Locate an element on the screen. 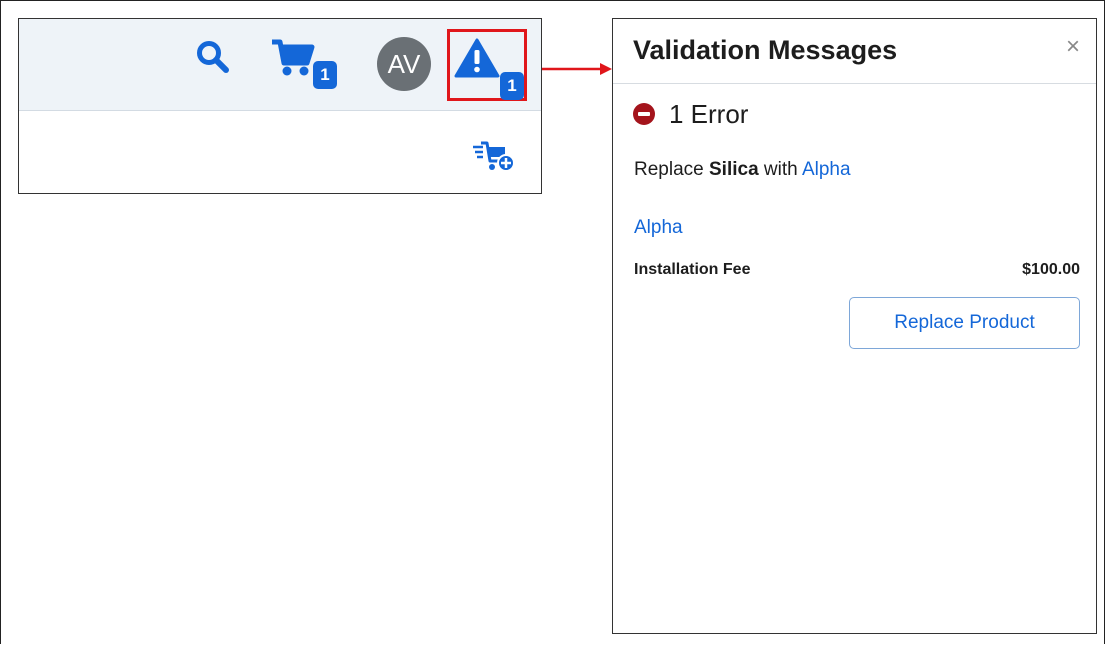 The height and width of the screenshot is (645, 1105). toolbar: 1 AV 1 is located at coordinates (280, 65).